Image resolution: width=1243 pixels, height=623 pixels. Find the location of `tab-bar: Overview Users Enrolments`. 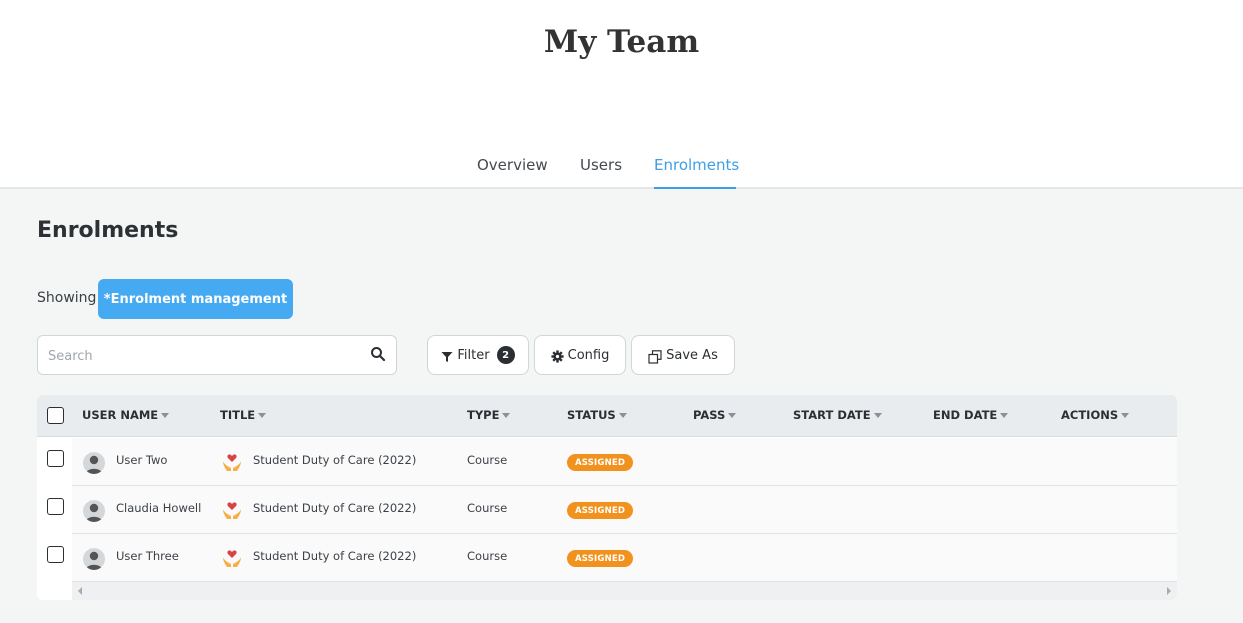

tab-bar: Overview Users Enrolments is located at coordinates (621, 172).